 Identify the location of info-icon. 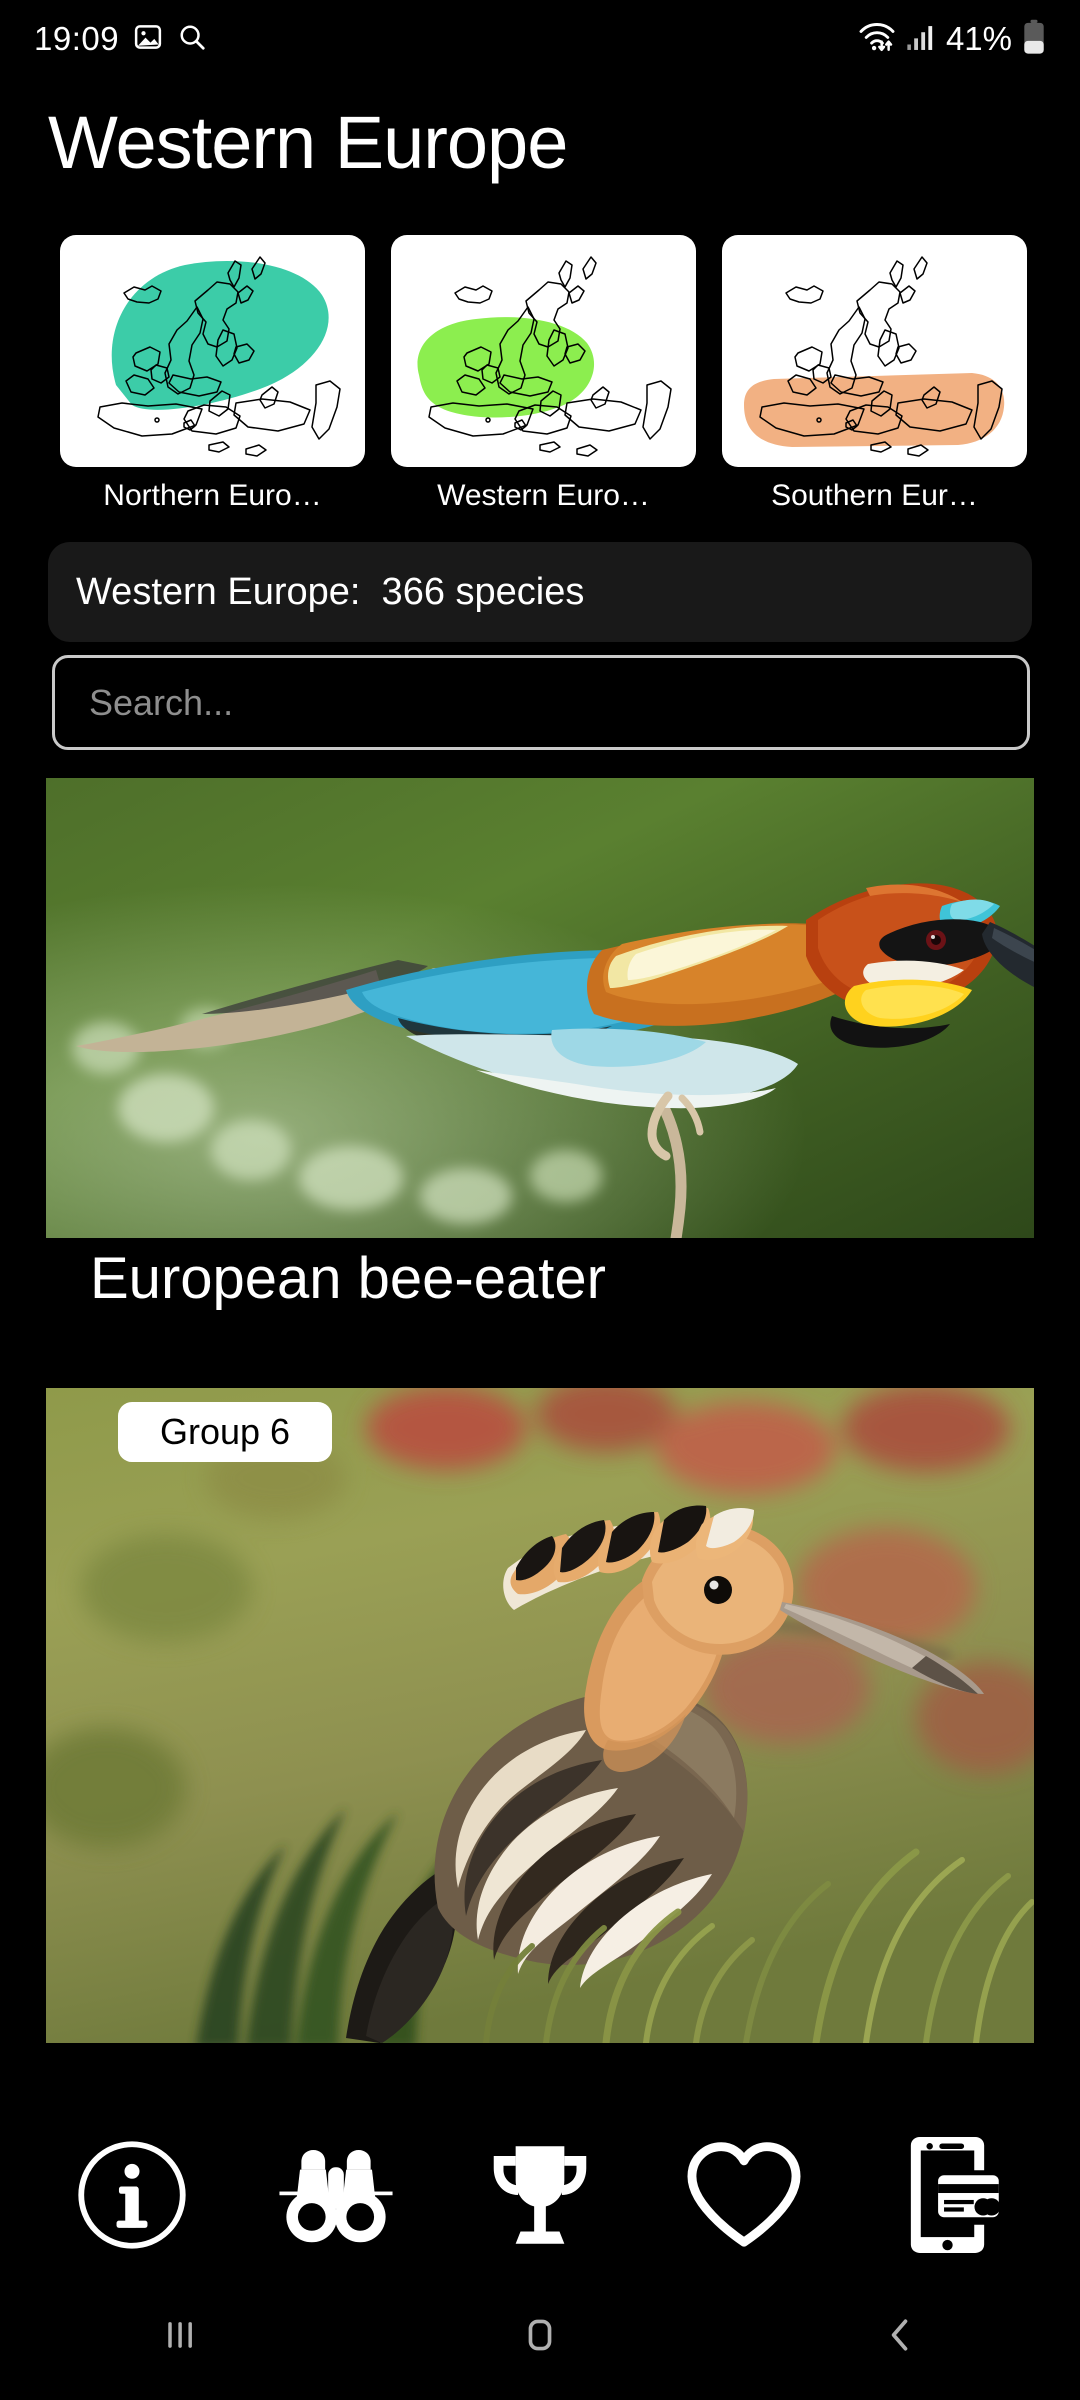
(132, 2197).